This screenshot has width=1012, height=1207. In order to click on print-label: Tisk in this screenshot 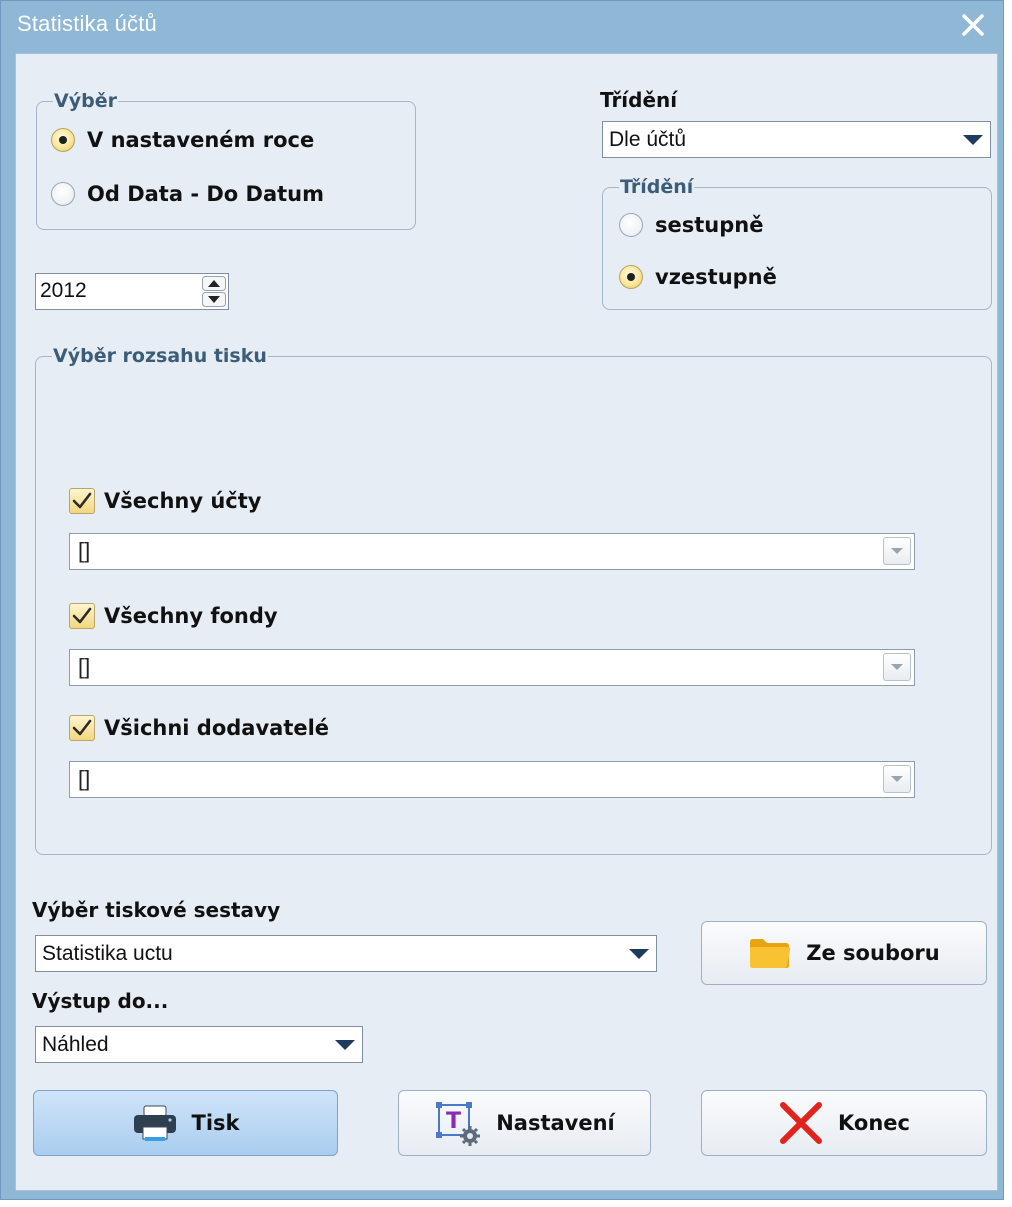, I will do `click(215, 1123)`.